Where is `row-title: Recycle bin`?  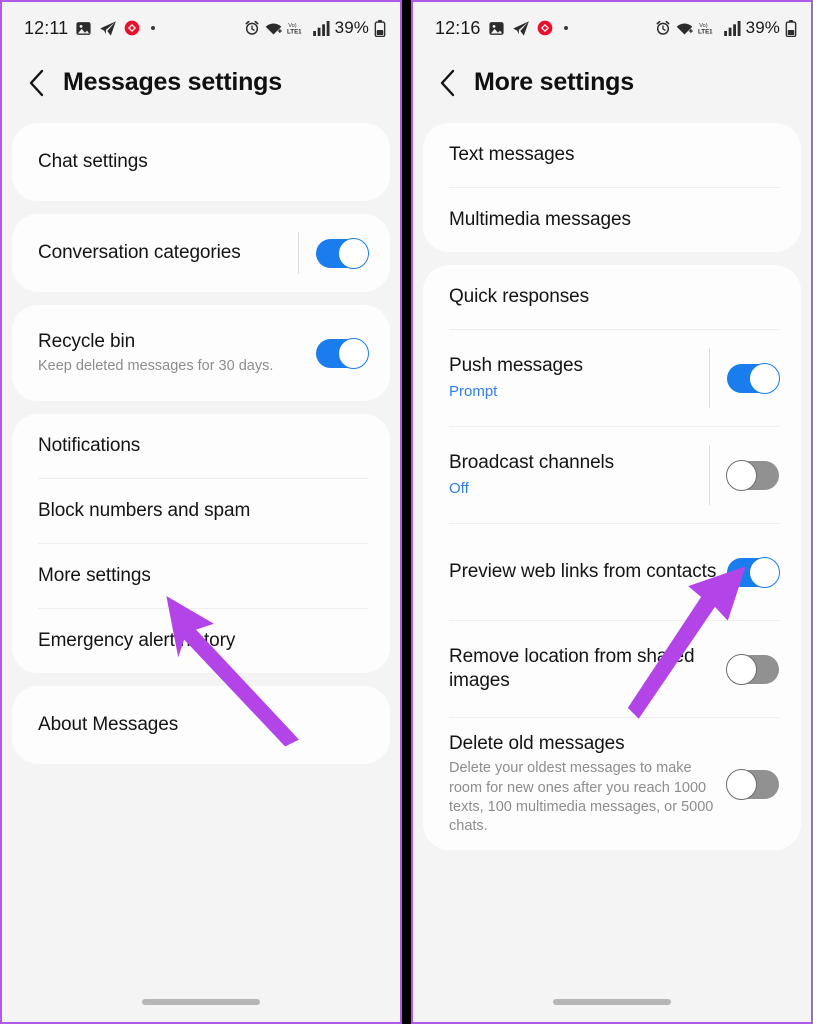
row-title: Recycle bin is located at coordinates (87, 341).